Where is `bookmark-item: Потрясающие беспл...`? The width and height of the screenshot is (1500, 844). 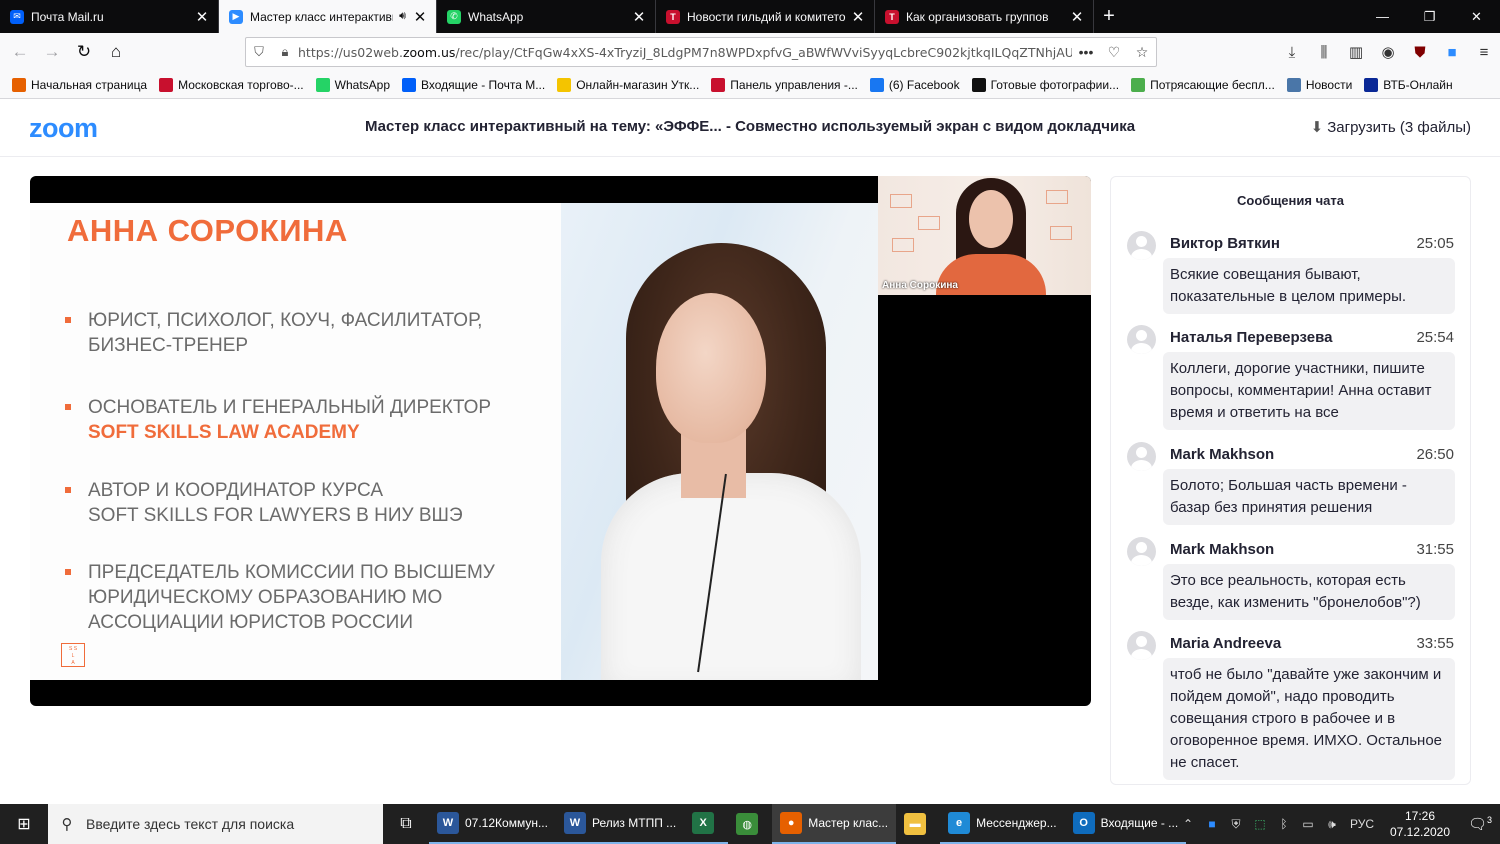 bookmark-item: Потрясающие беспл... is located at coordinates (1203, 84).